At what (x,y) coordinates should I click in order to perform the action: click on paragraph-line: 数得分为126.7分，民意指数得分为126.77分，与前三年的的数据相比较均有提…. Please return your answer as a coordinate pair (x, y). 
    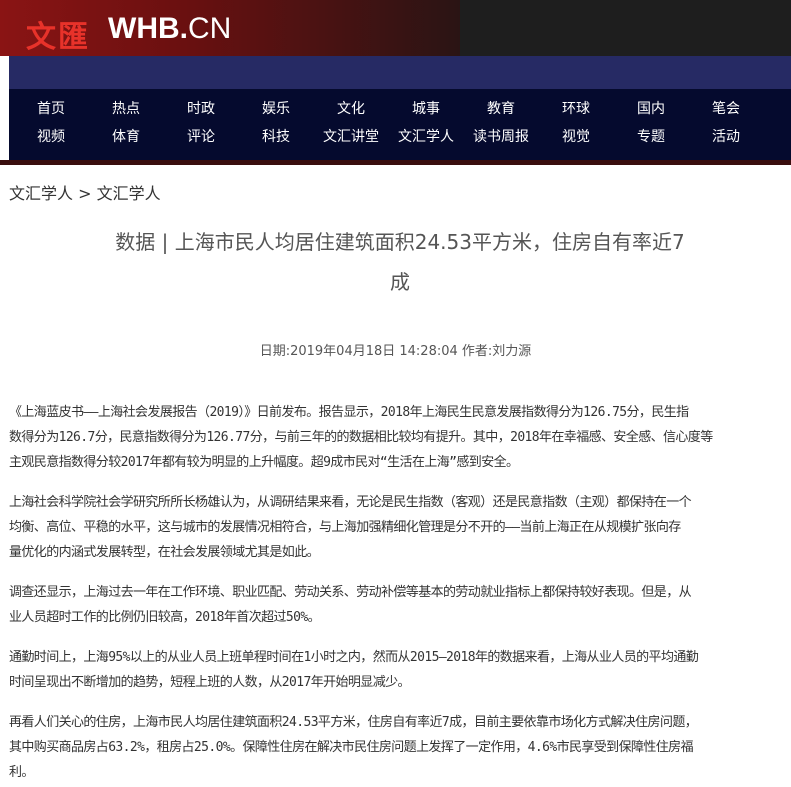
    Looking at the image, I should click on (361, 437).